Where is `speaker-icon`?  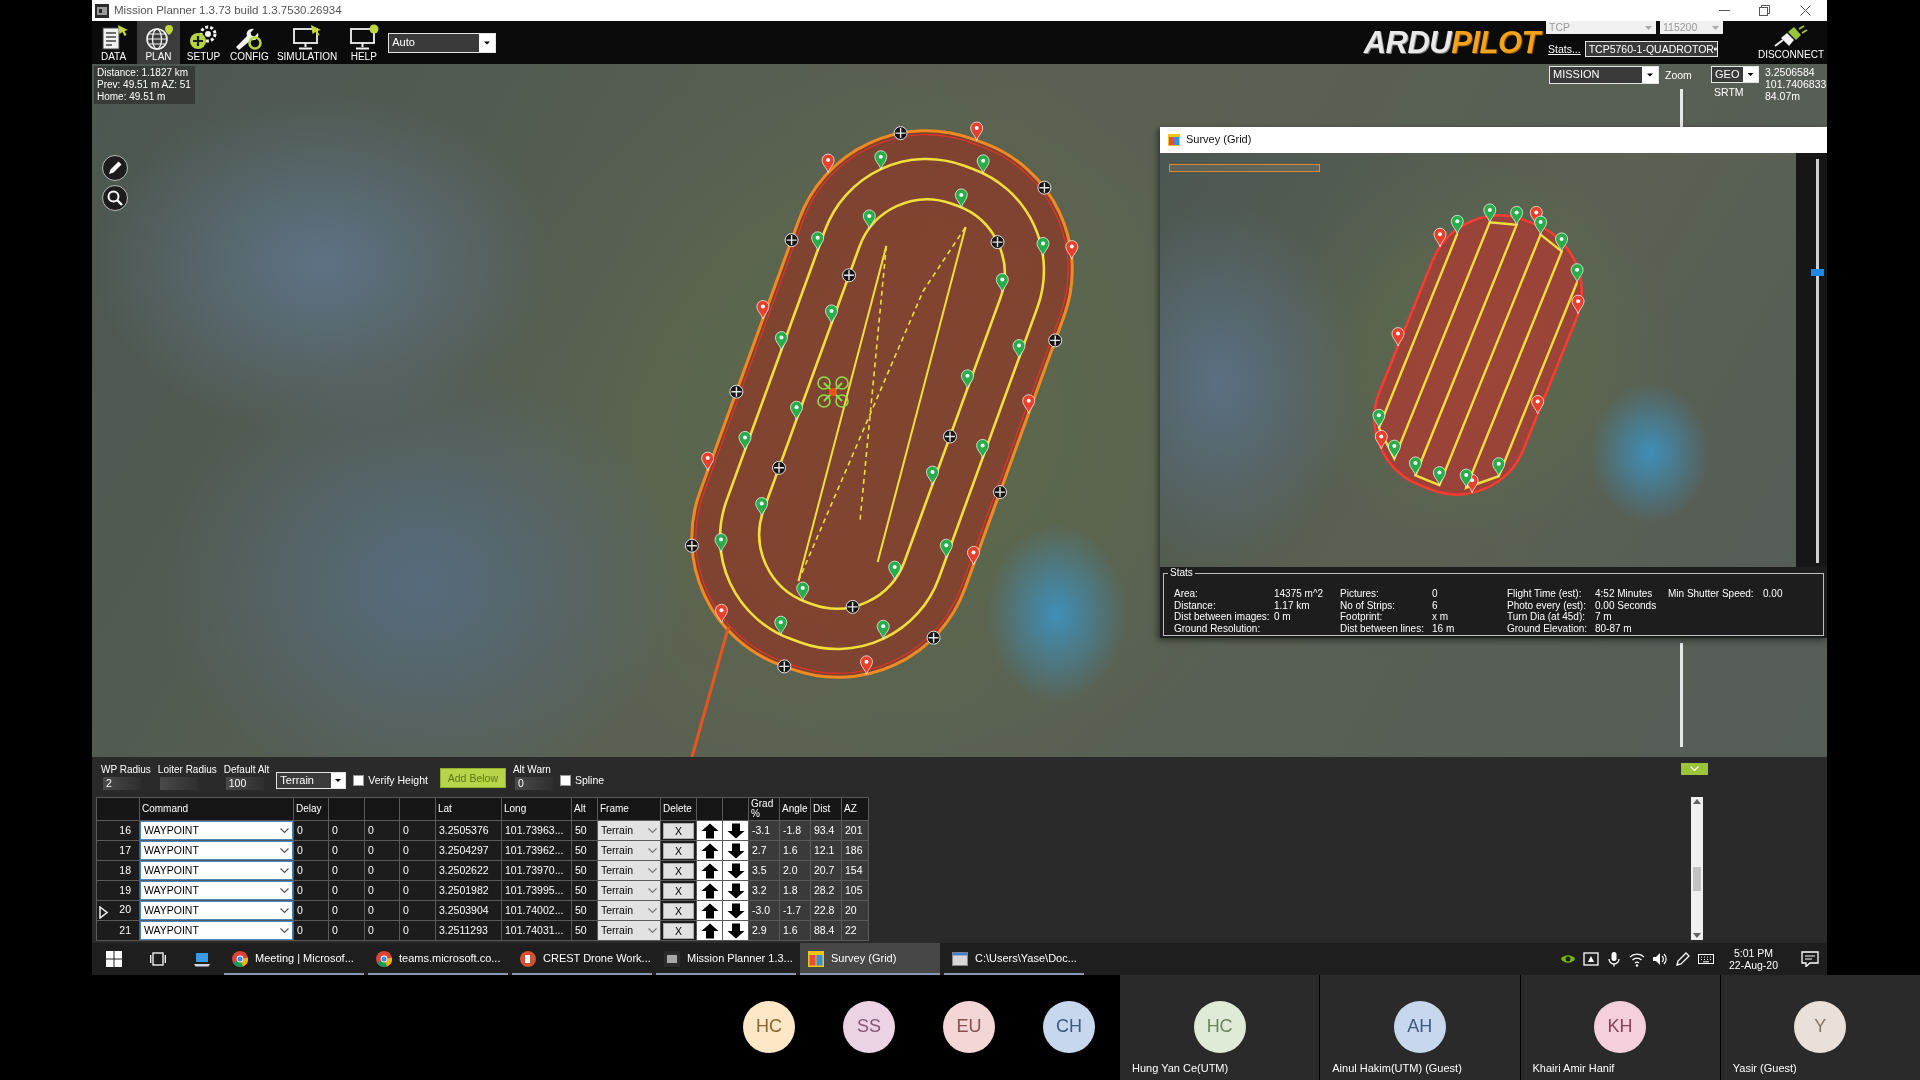 speaker-icon is located at coordinates (1659, 959).